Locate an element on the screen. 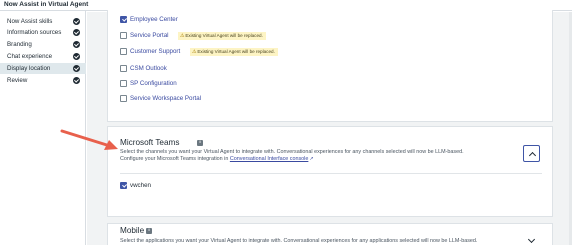 This screenshot has height=245, width=572. sidebar-item-label: Branding is located at coordinates (19, 44).